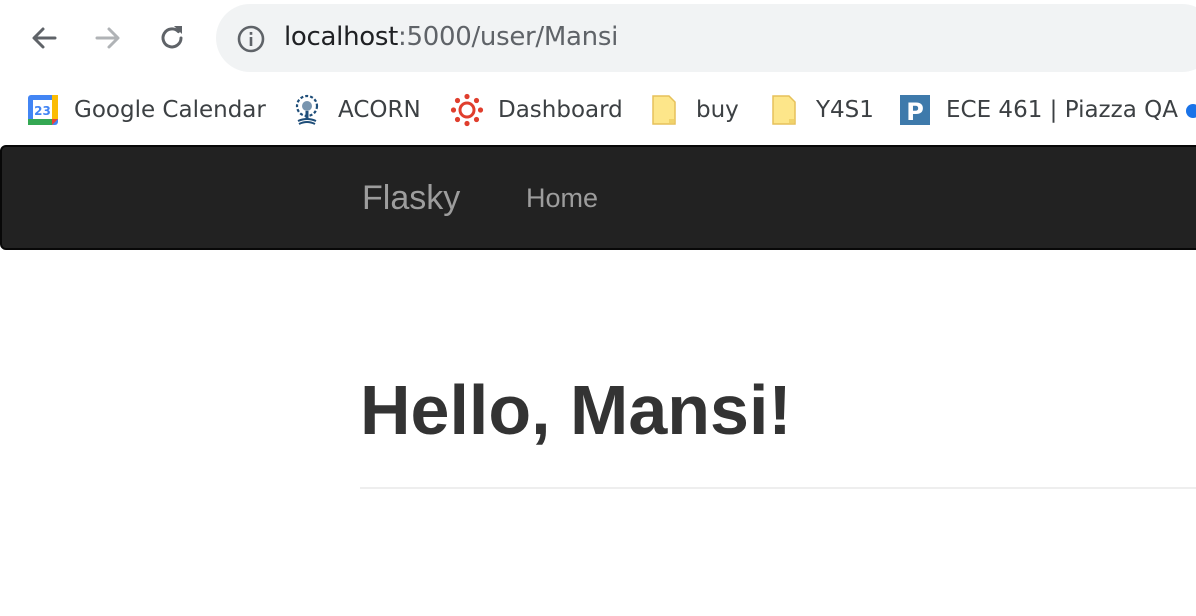 The height and width of the screenshot is (616, 1196). What do you see at coordinates (170, 110) in the screenshot?
I see `bookmark-label: Google Calendar` at bounding box center [170, 110].